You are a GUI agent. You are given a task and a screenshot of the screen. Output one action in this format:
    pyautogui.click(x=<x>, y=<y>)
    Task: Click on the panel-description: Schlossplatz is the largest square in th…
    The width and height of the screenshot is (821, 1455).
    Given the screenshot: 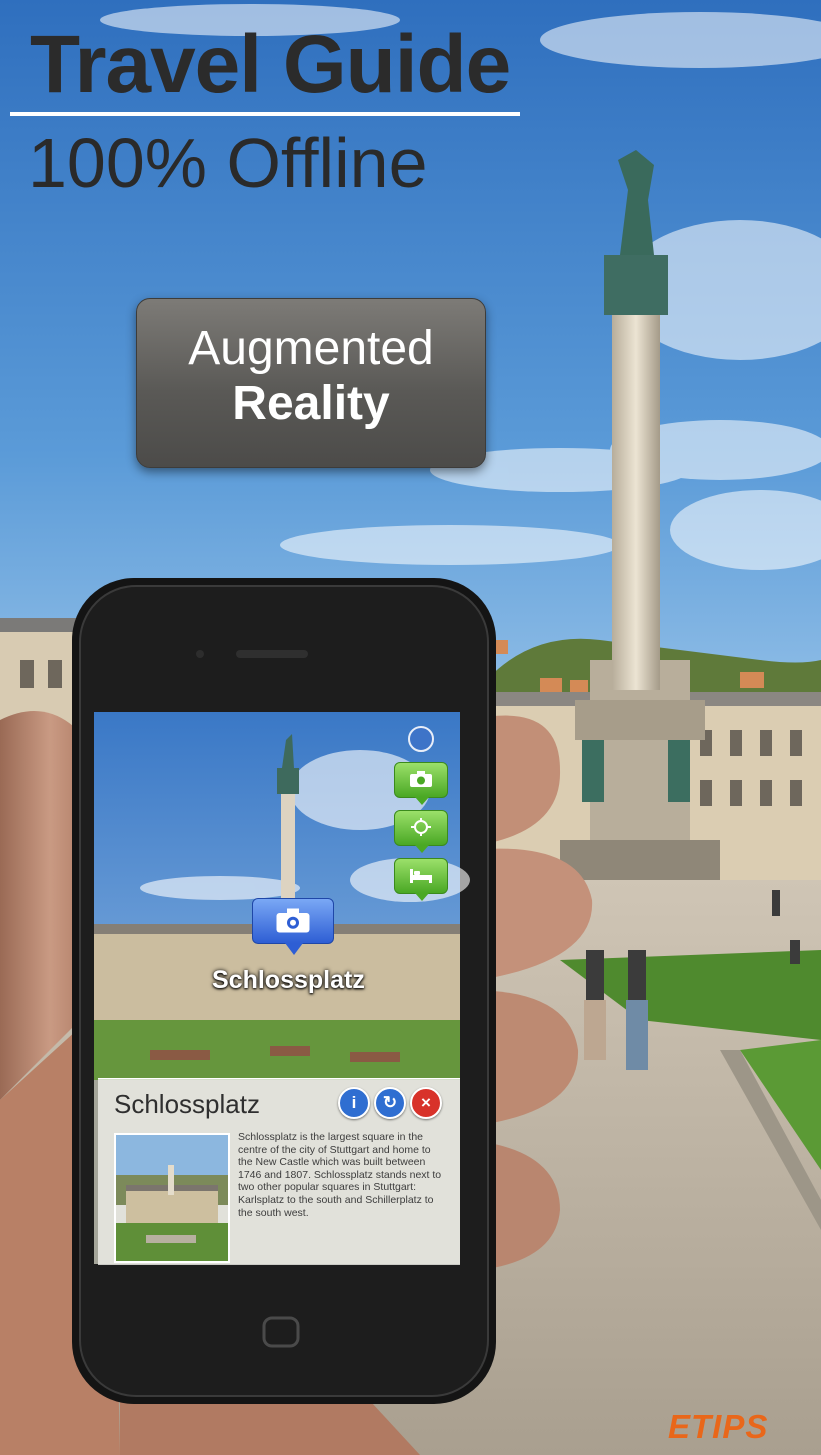 What is the action you would take?
    pyautogui.click(x=340, y=1175)
    